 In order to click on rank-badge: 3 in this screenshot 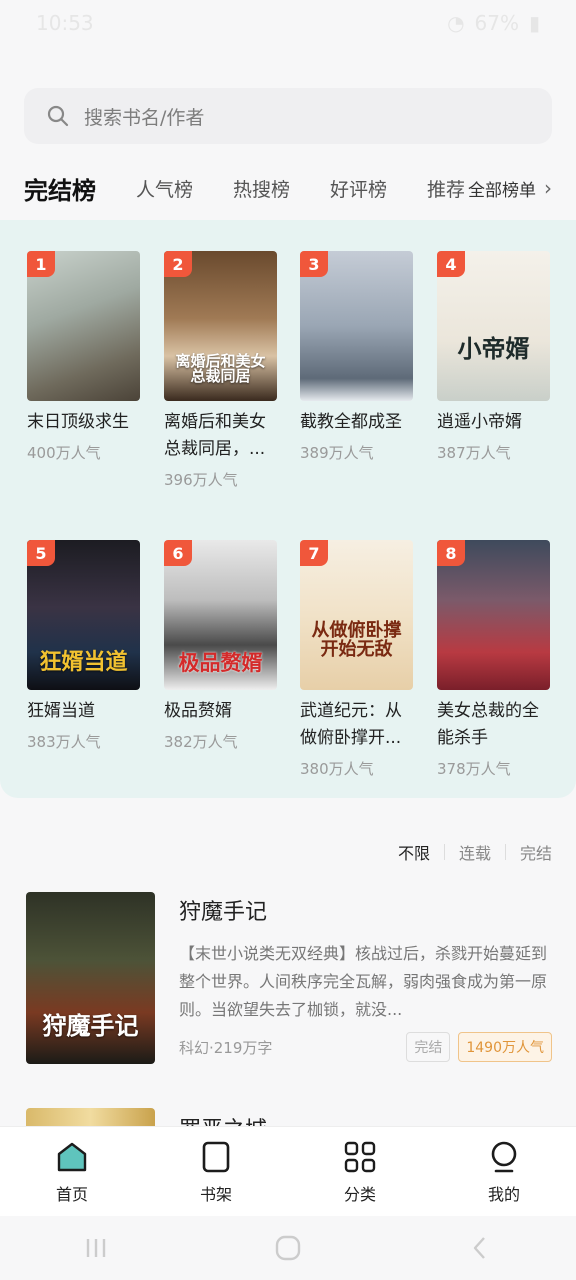, I will do `click(314, 264)`.